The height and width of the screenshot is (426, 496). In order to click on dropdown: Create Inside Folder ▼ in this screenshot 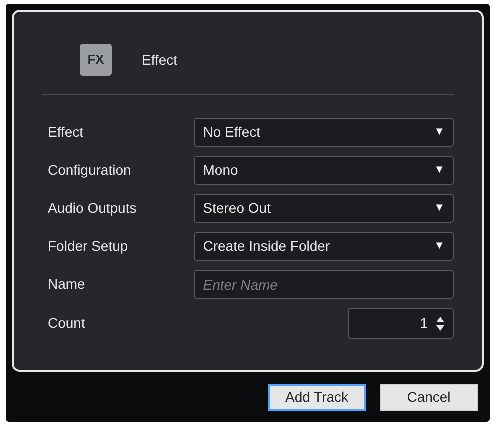, I will do `click(324, 246)`.